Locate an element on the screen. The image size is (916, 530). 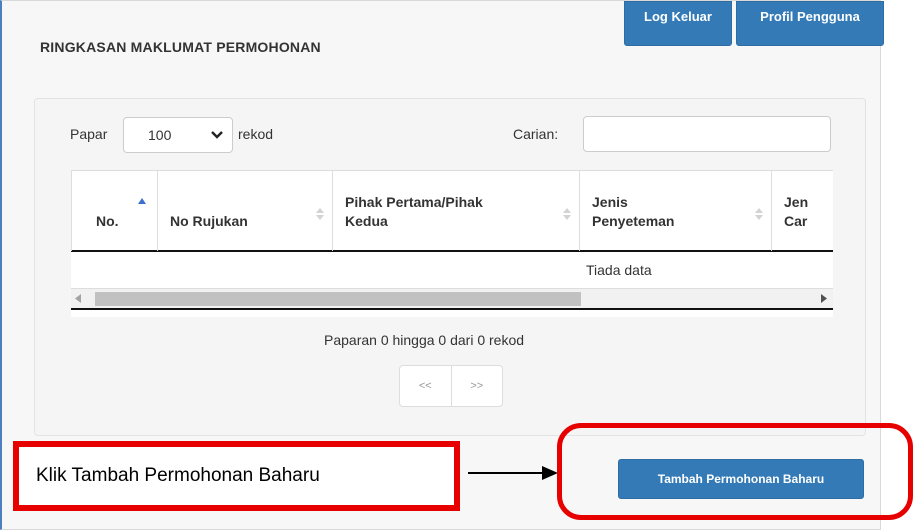
profile-button: Profil Pengguna is located at coordinates (810, 23).